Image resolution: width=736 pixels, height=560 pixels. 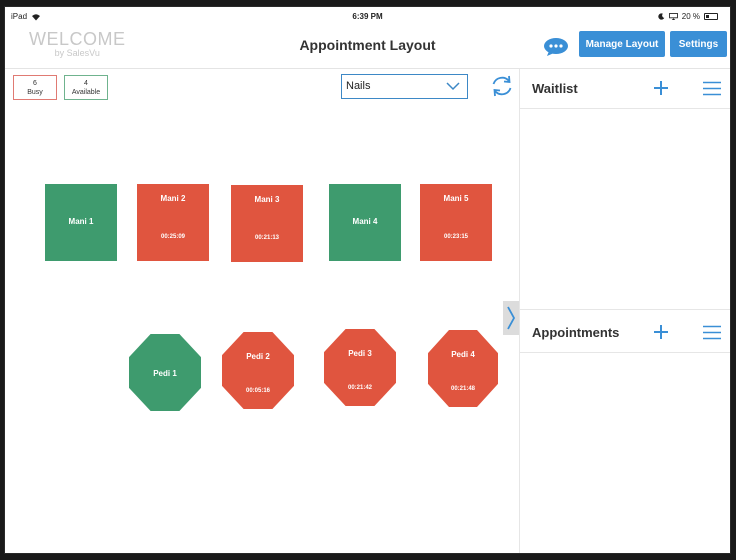 What do you see at coordinates (173, 222) in the screenshot?
I see `station-mani-2: Mani 2 00:25:09` at bounding box center [173, 222].